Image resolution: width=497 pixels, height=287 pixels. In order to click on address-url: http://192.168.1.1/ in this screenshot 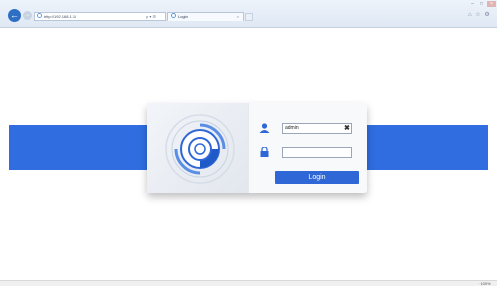, I will do `click(60, 16)`.